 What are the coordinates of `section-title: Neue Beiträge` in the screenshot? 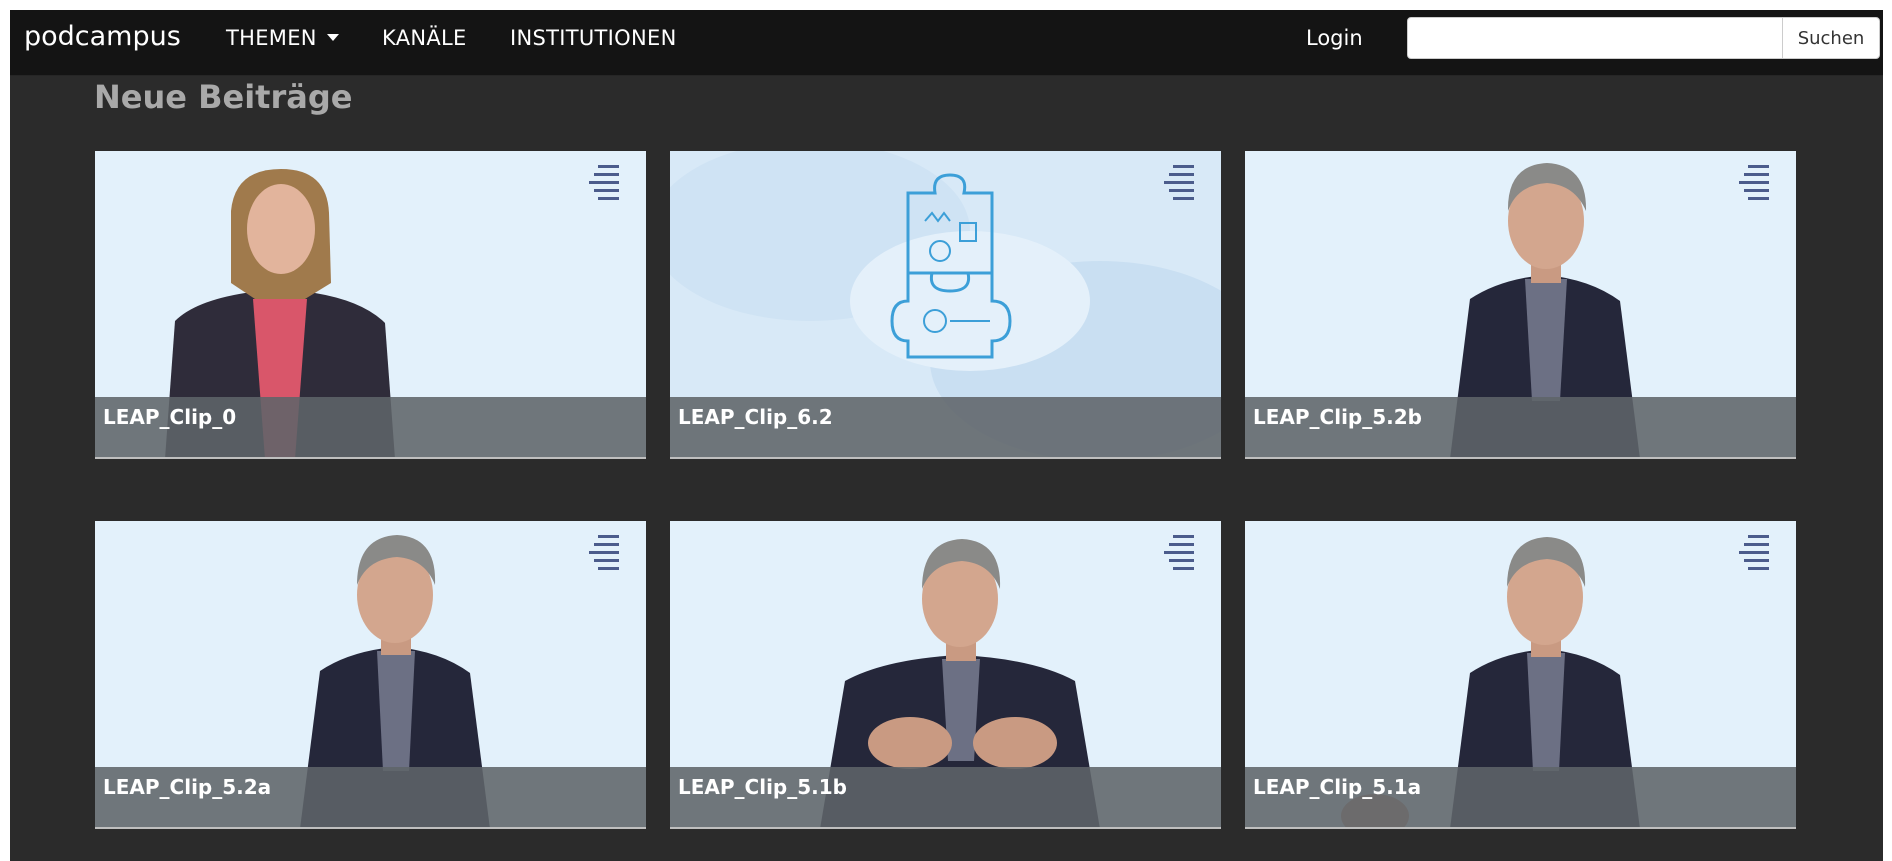 It's located at (223, 97).